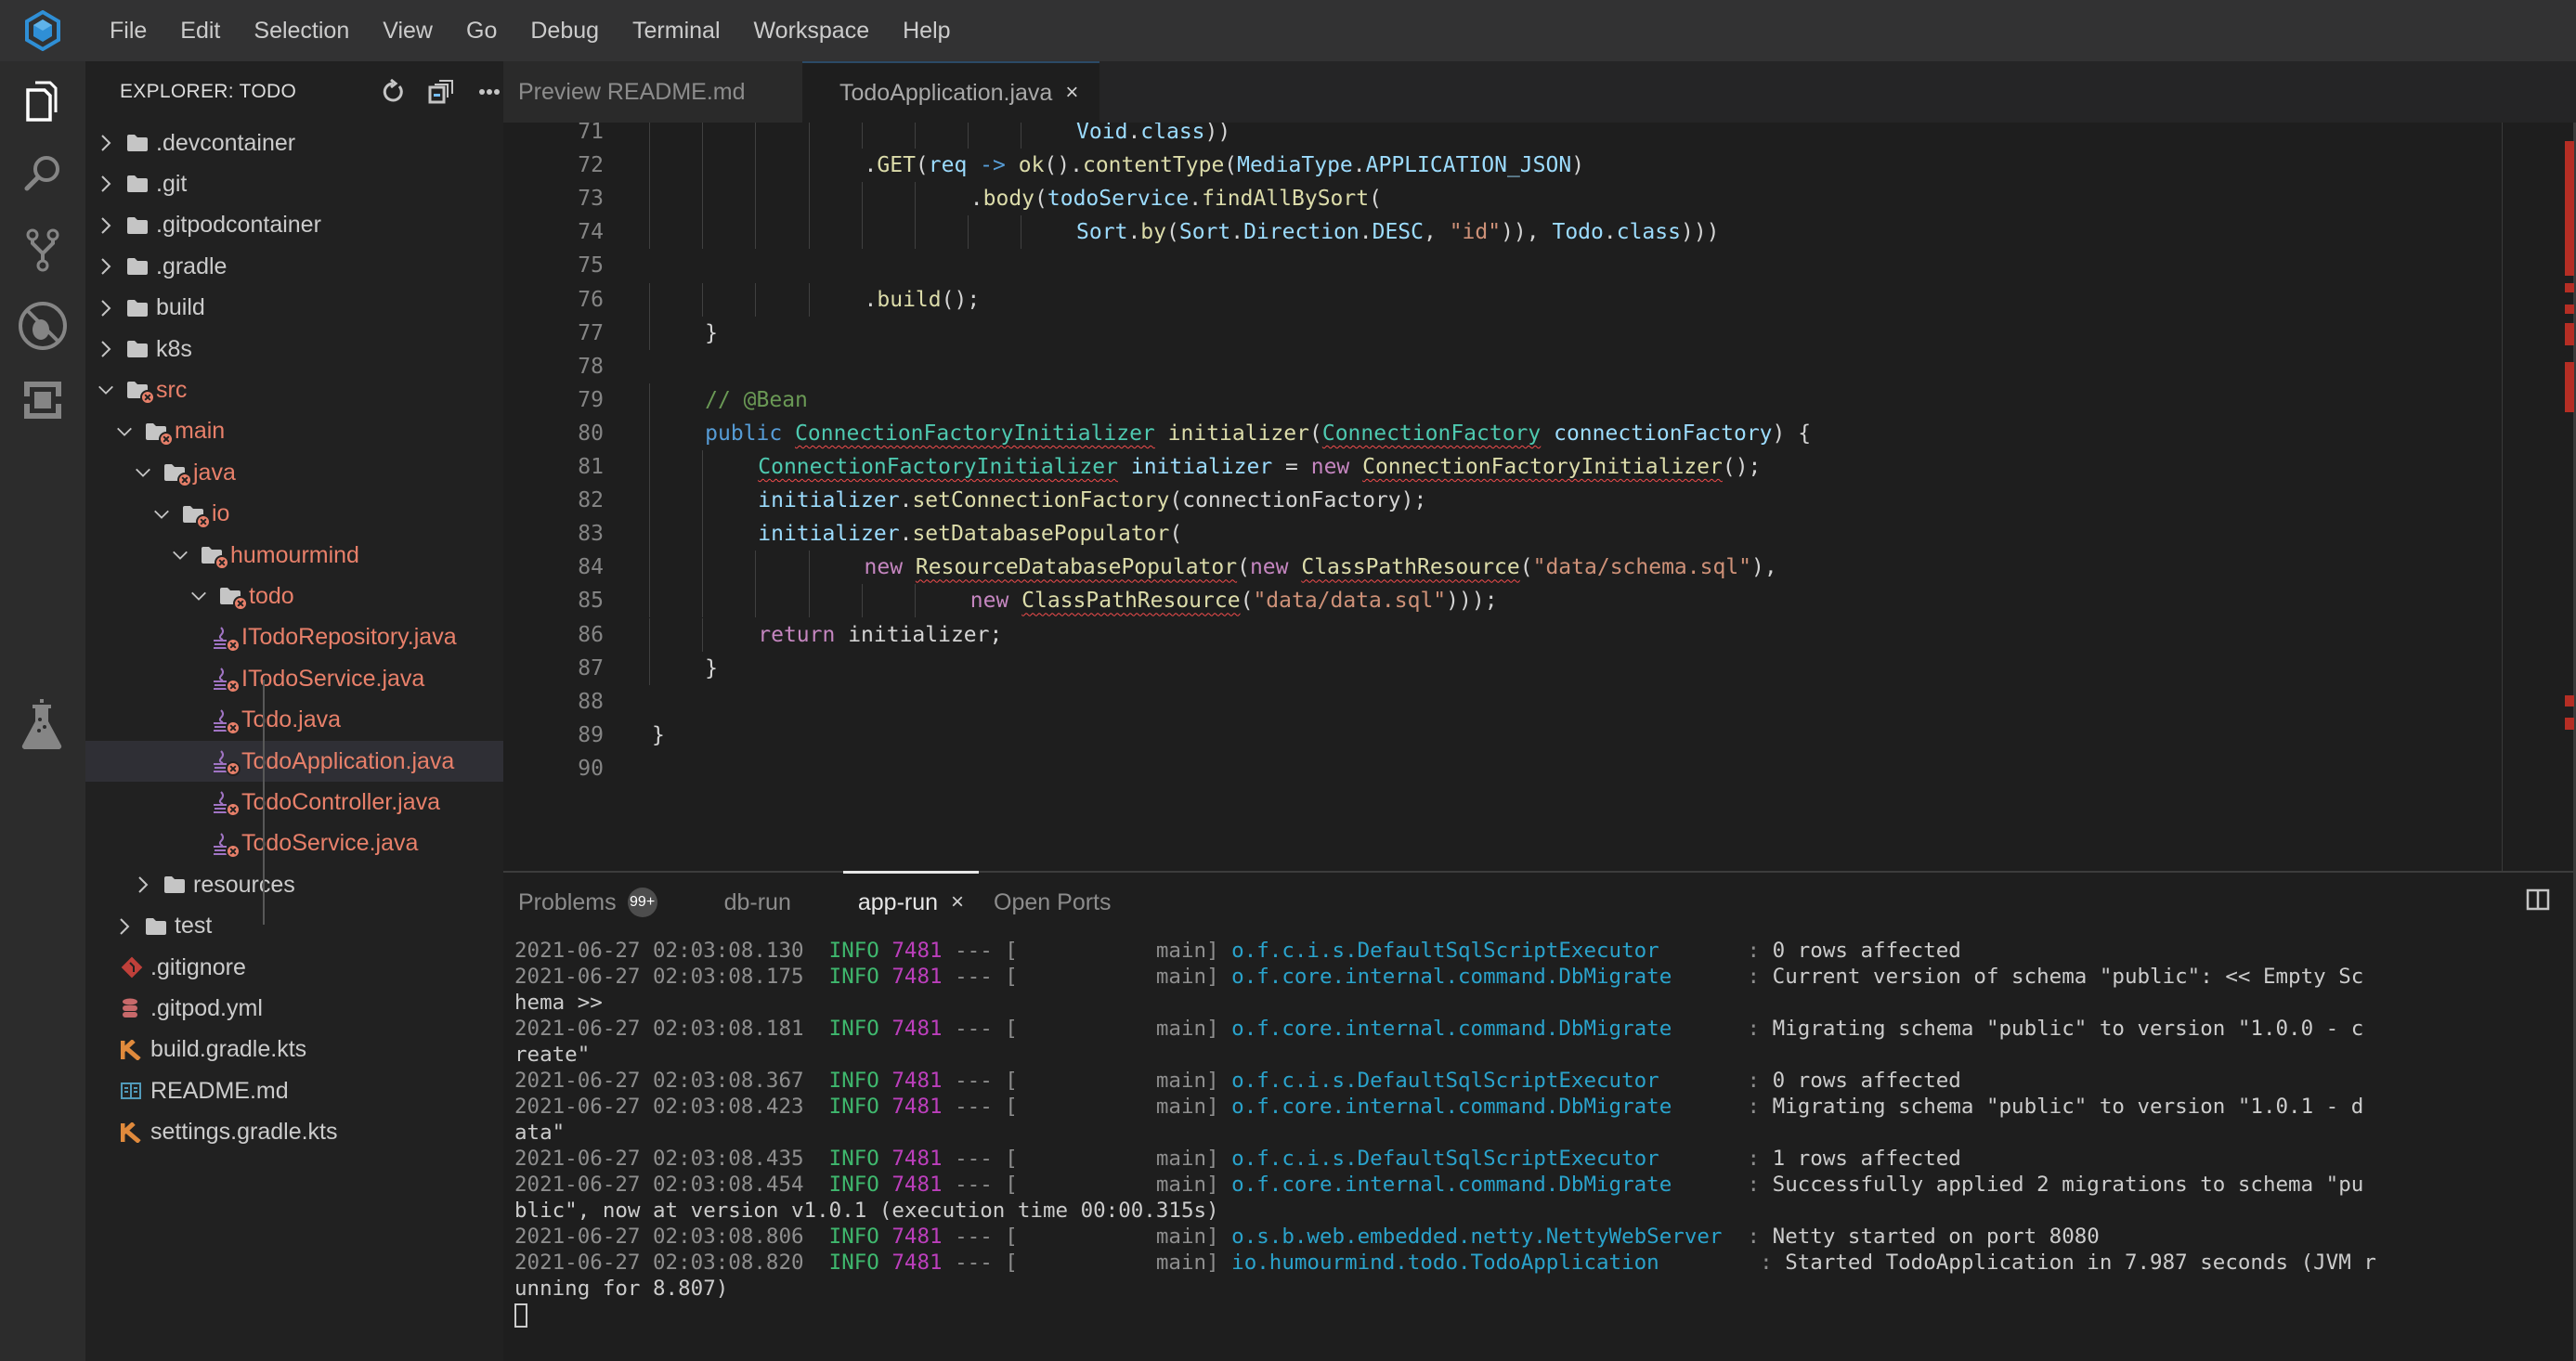 This screenshot has width=2576, height=1361. I want to click on code-line: 87}, so click(1539, 668).